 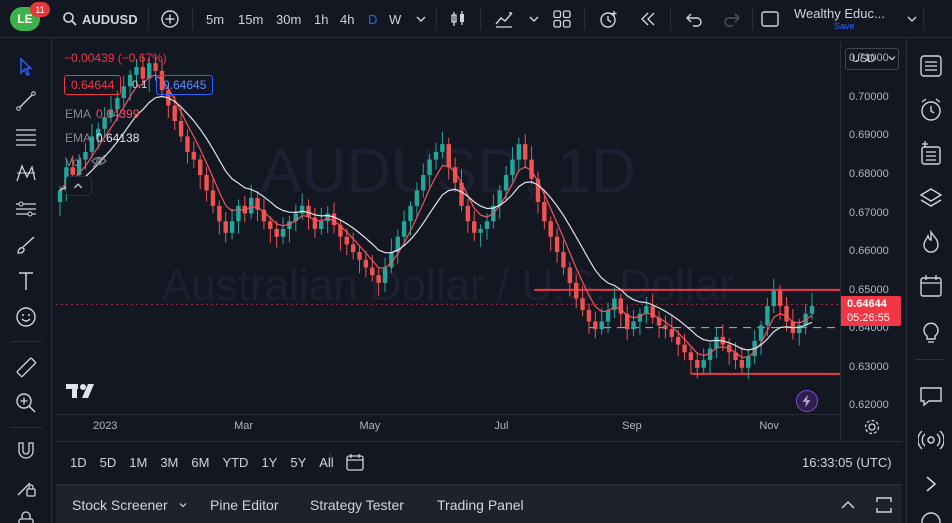 I want to click on fullscreen-box-icon, so click(x=770, y=19).